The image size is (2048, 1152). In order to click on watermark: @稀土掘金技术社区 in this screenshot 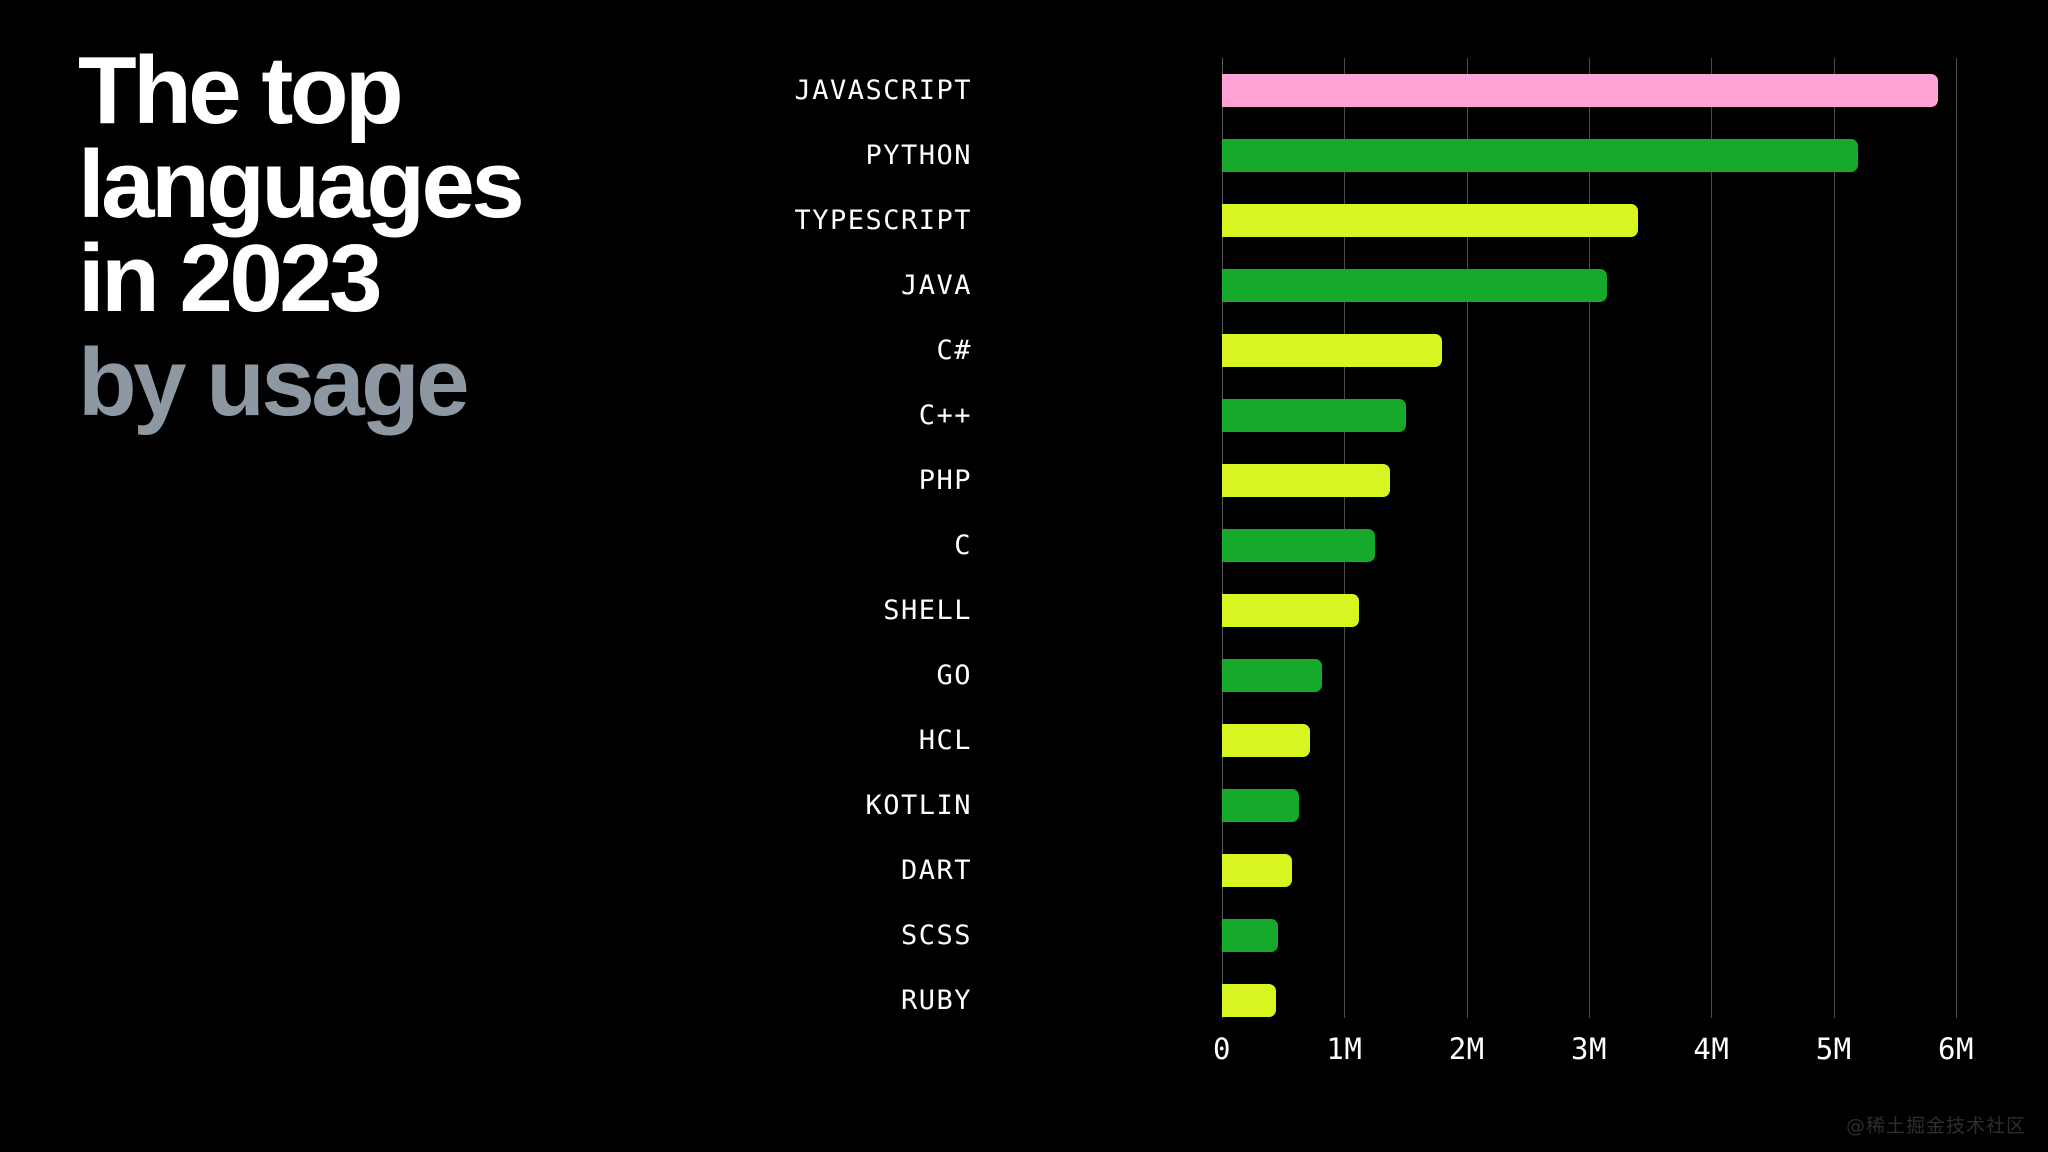, I will do `click(1935, 1126)`.